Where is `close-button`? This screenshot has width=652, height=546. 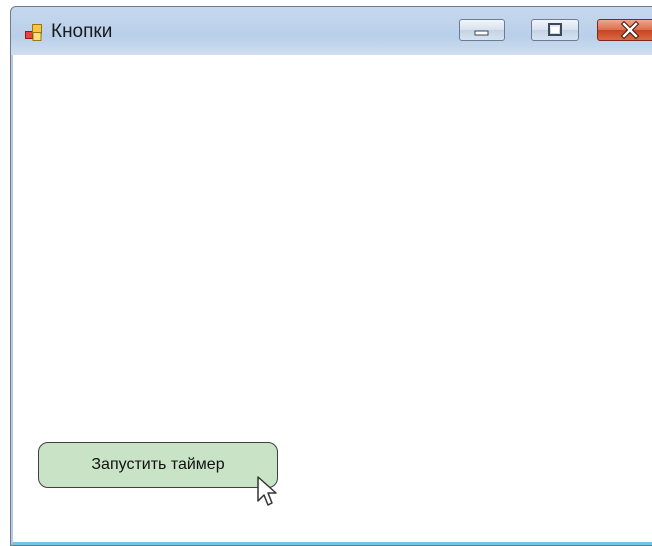 close-button is located at coordinates (624, 30).